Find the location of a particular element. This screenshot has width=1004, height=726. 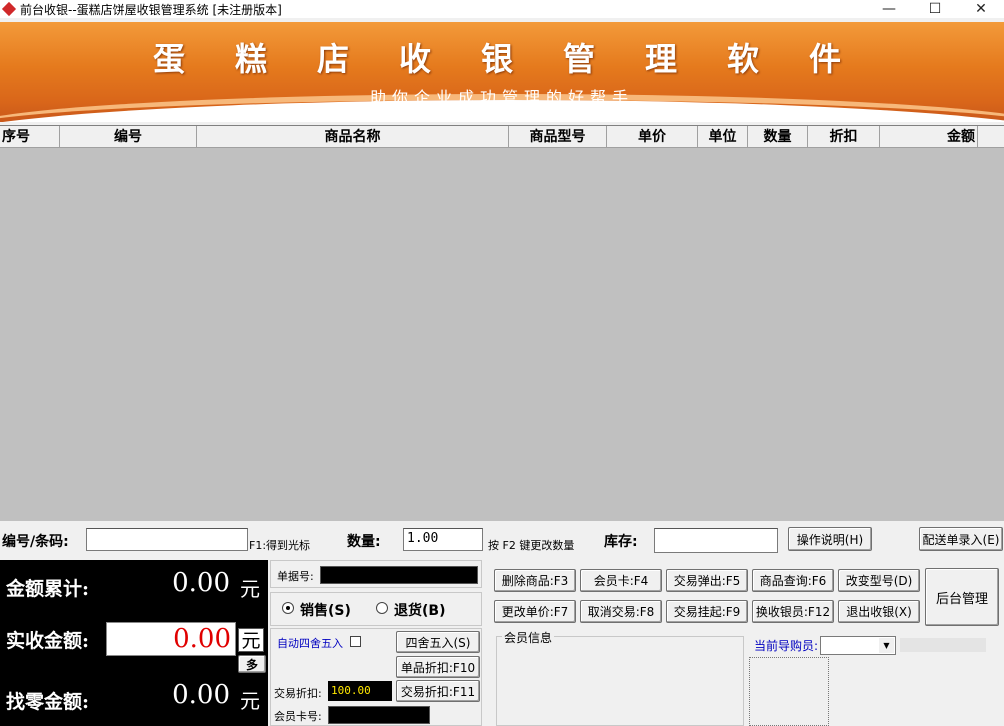

change-yuan: 元 is located at coordinates (250, 701).